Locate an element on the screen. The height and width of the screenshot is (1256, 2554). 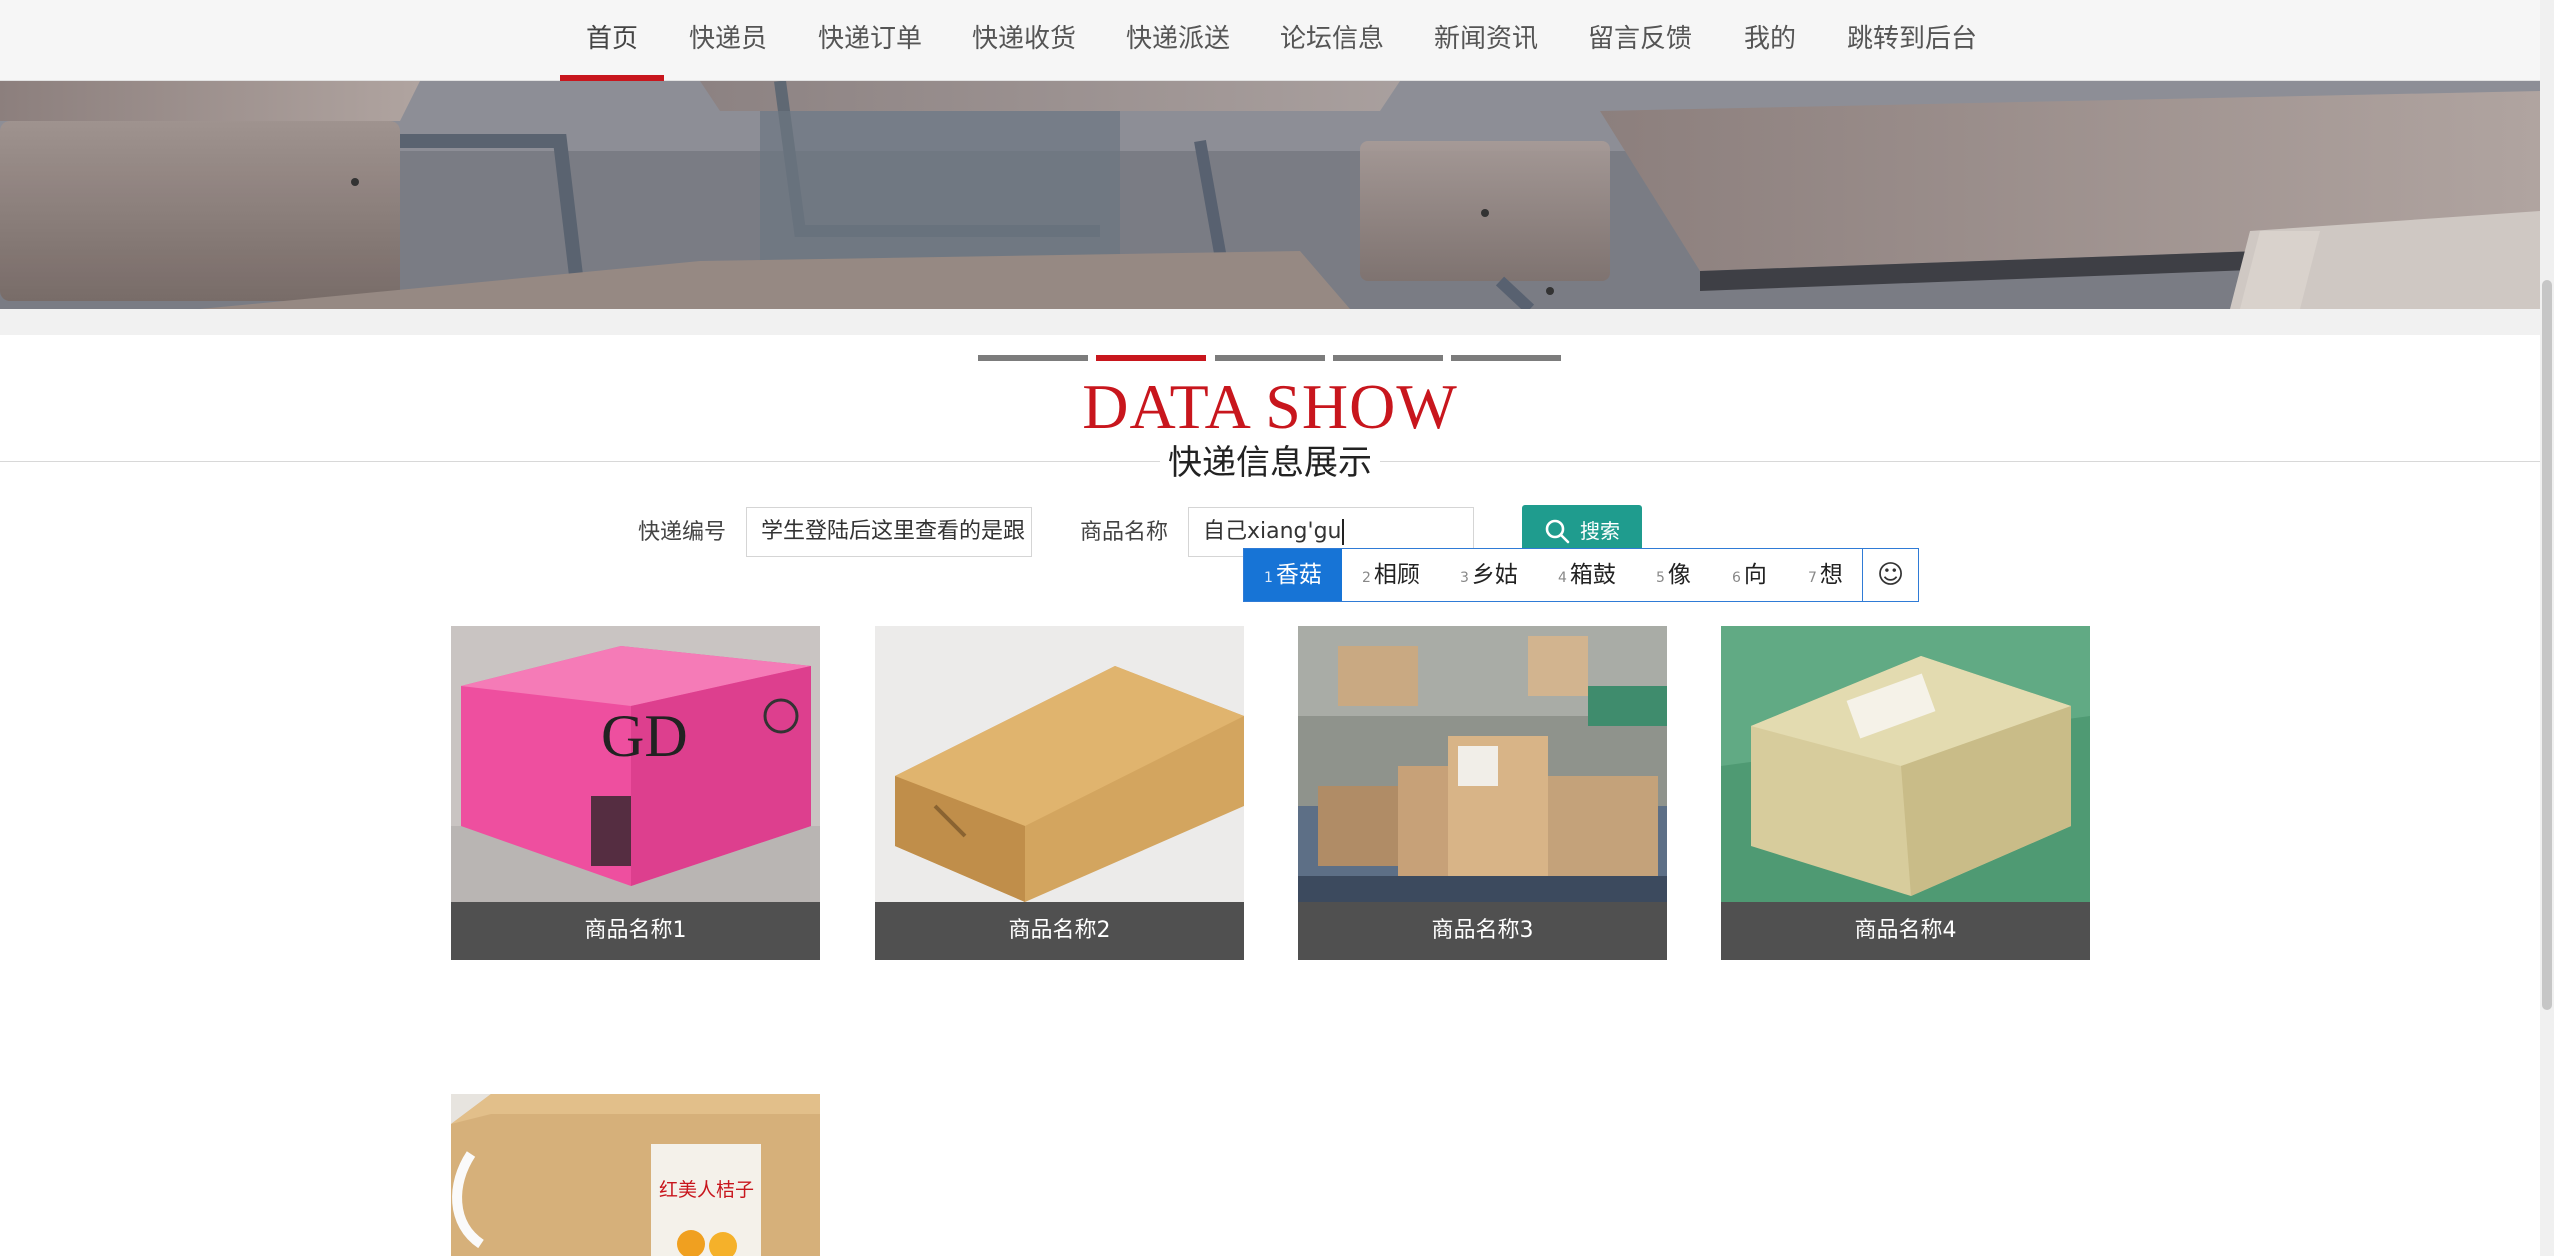
ime-candidate-7: 7想 is located at coordinates (1825, 575).